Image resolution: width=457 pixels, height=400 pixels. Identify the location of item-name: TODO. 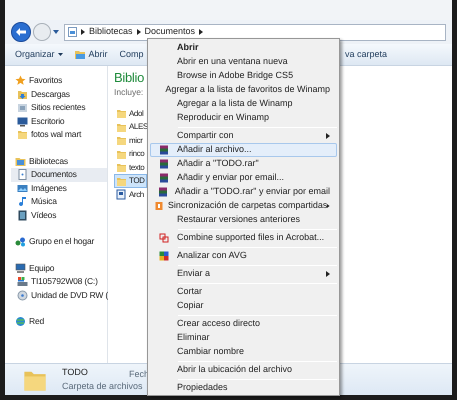
(75, 372).